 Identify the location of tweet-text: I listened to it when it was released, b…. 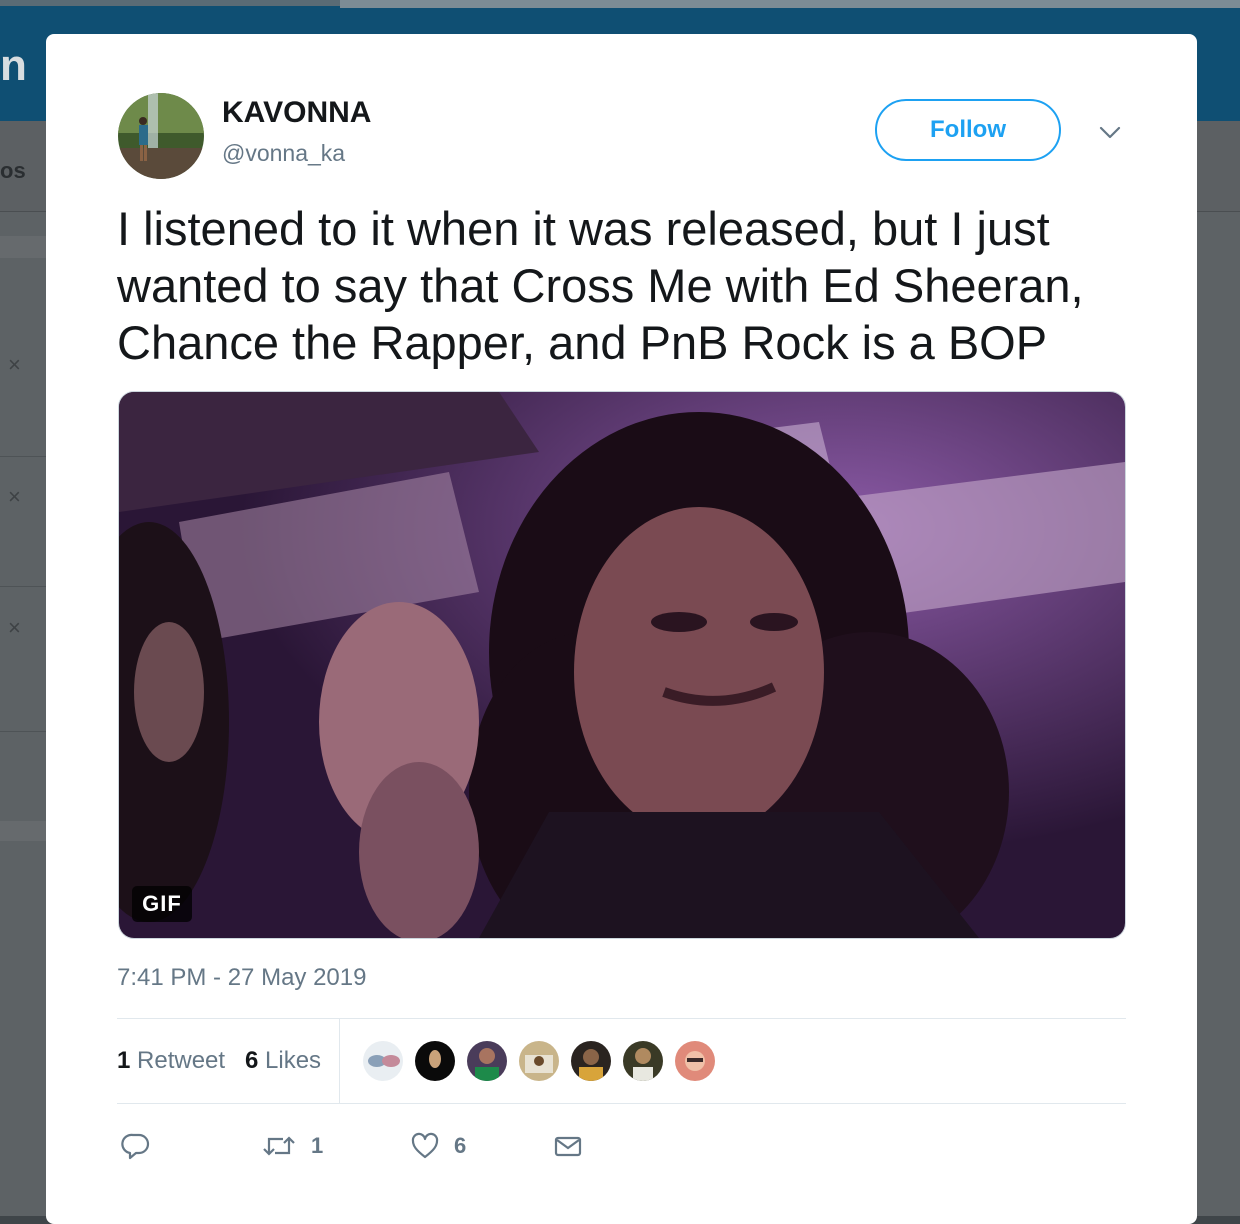
(600, 285).